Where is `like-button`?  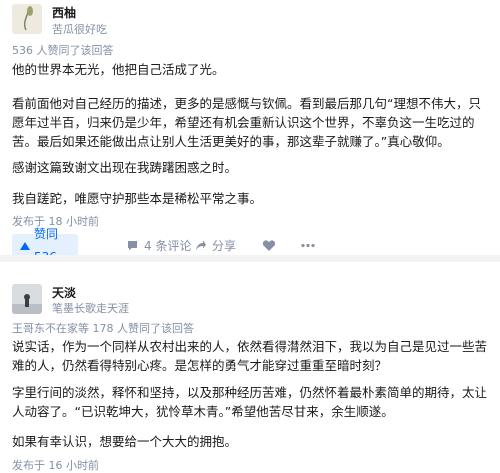
like-button is located at coordinates (269, 245).